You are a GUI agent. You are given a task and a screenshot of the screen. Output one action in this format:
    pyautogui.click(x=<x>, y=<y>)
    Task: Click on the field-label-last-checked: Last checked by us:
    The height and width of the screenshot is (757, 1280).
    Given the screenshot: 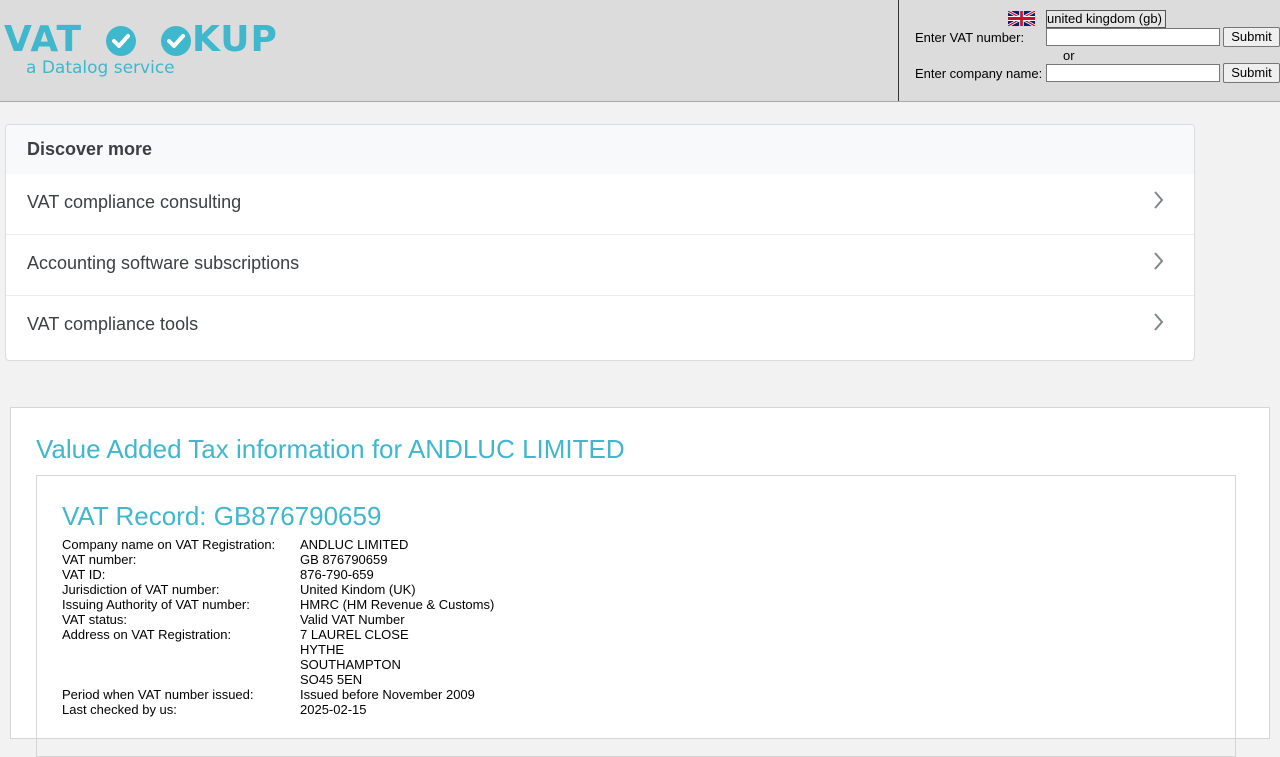 What is the action you would take?
    pyautogui.click(x=119, y=709)
    